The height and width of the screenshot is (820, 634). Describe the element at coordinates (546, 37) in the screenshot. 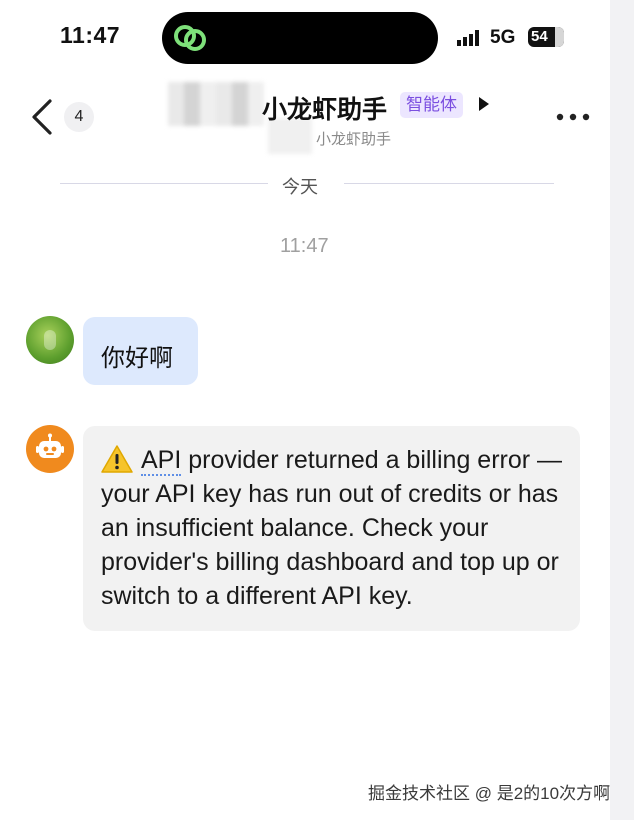

I see `battery-indicator: 54` at that location.